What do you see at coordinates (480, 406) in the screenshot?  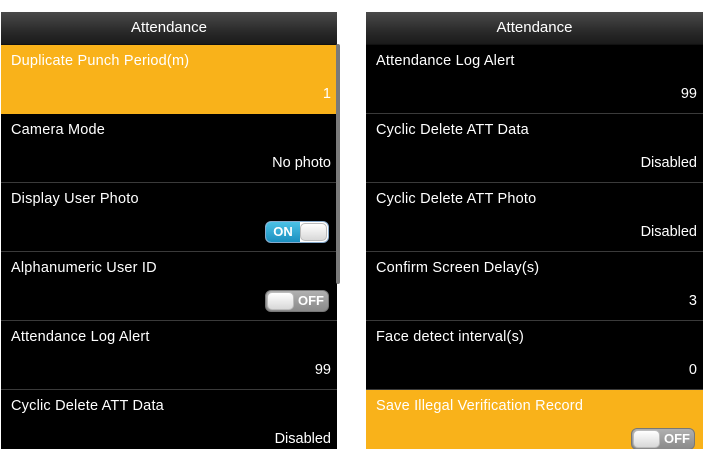 I see `item-label: Save Illegal Verification Record` at bounding box center [480, 406].